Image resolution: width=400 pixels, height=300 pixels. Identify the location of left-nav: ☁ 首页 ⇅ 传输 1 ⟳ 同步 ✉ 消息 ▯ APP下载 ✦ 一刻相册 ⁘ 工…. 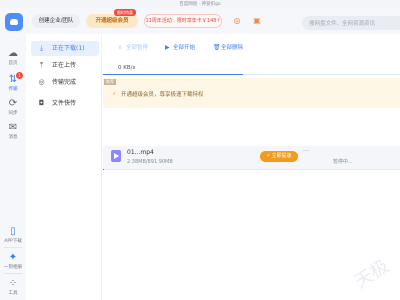
(13, 167).